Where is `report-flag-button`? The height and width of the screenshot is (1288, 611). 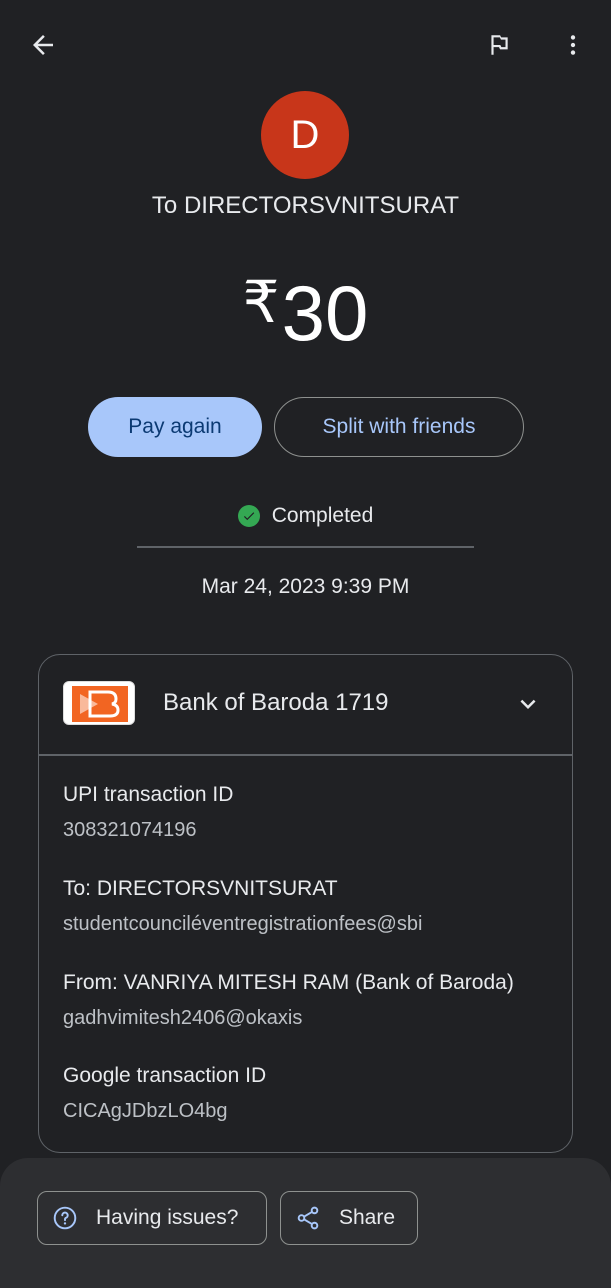 report-flag-button is located at coordinates (499, 45).